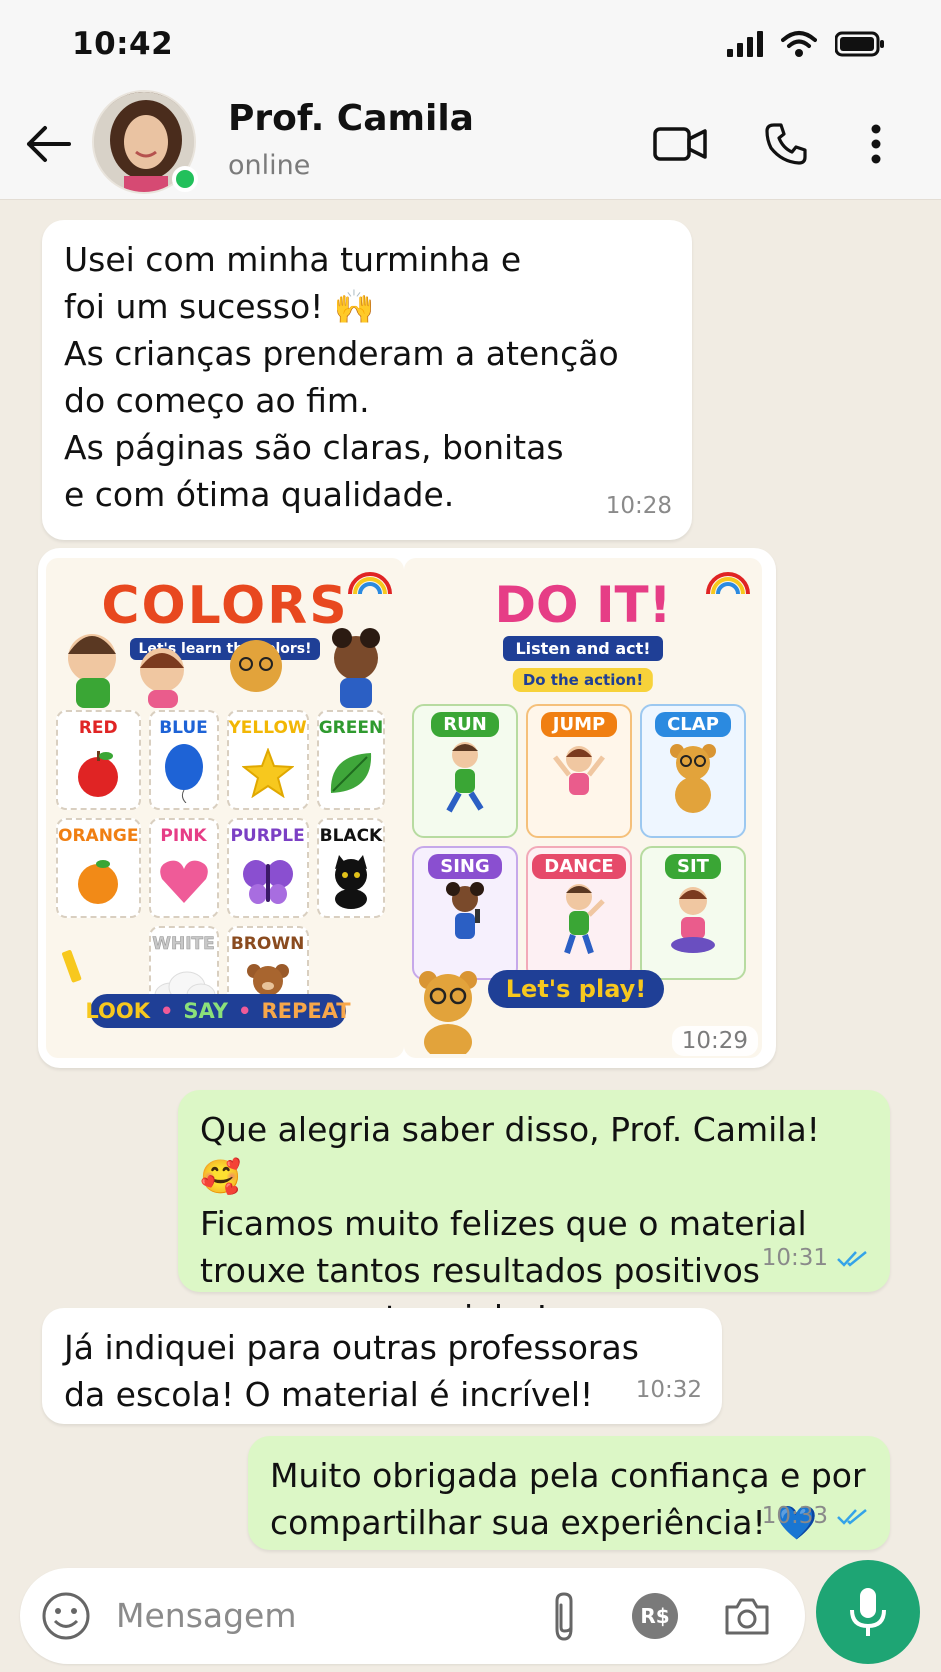 The image size is (941, 1672). I want to click on double-check-read-icon, so click(852, 1258).